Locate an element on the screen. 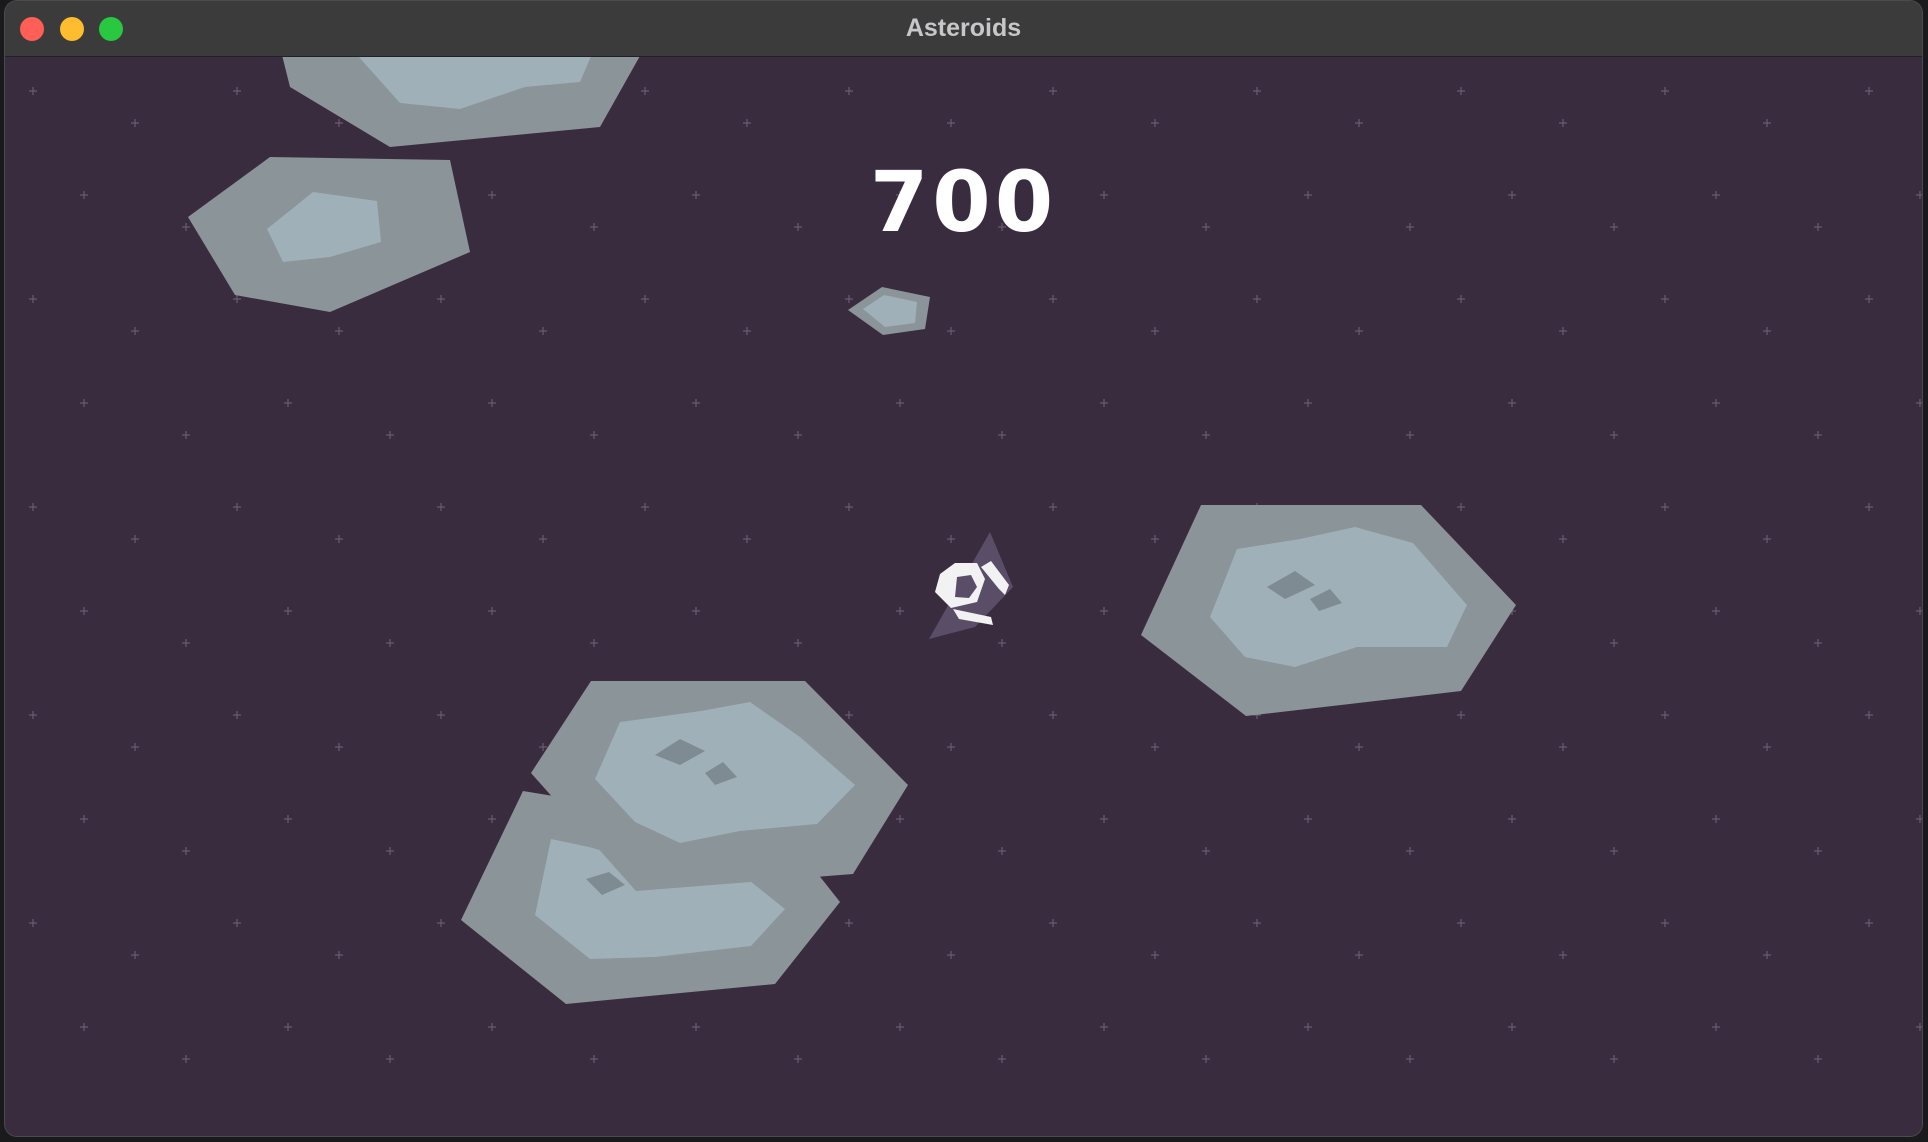 The height and width of the screenshot is (1142, 1928). asteroid-right is located at coordinates (1328, 610).